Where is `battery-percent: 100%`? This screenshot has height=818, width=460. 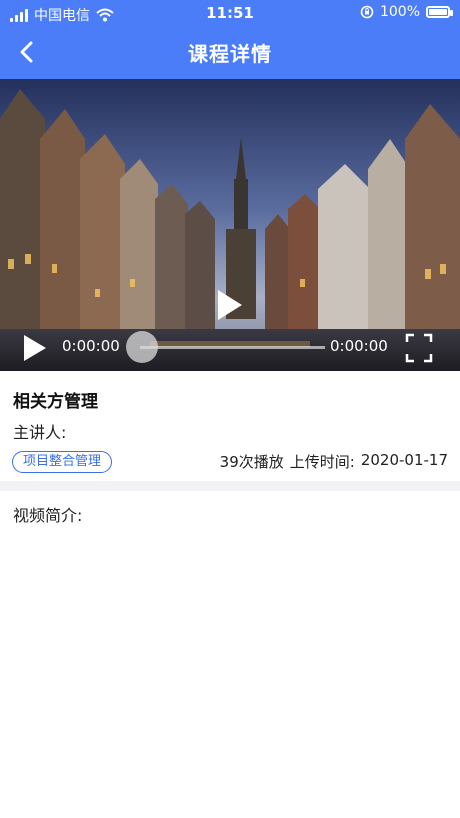 battery-percent: 100% is located at coordinates (399, 12).